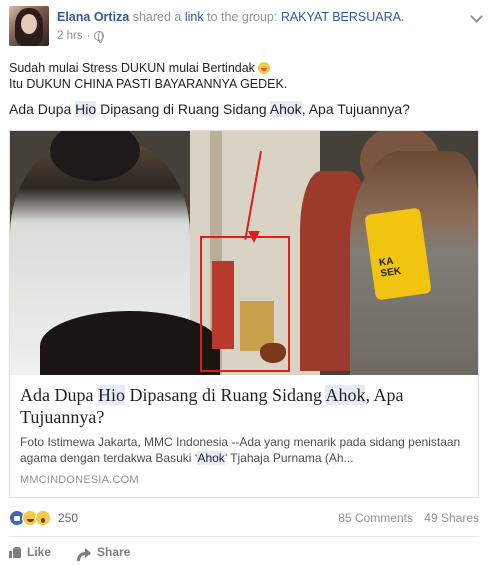 The image size is (490, 565). Describe the element at coordinates (211, 458) in the screenshot. I see `desc-highlight-ahok: Ahok` at that location.